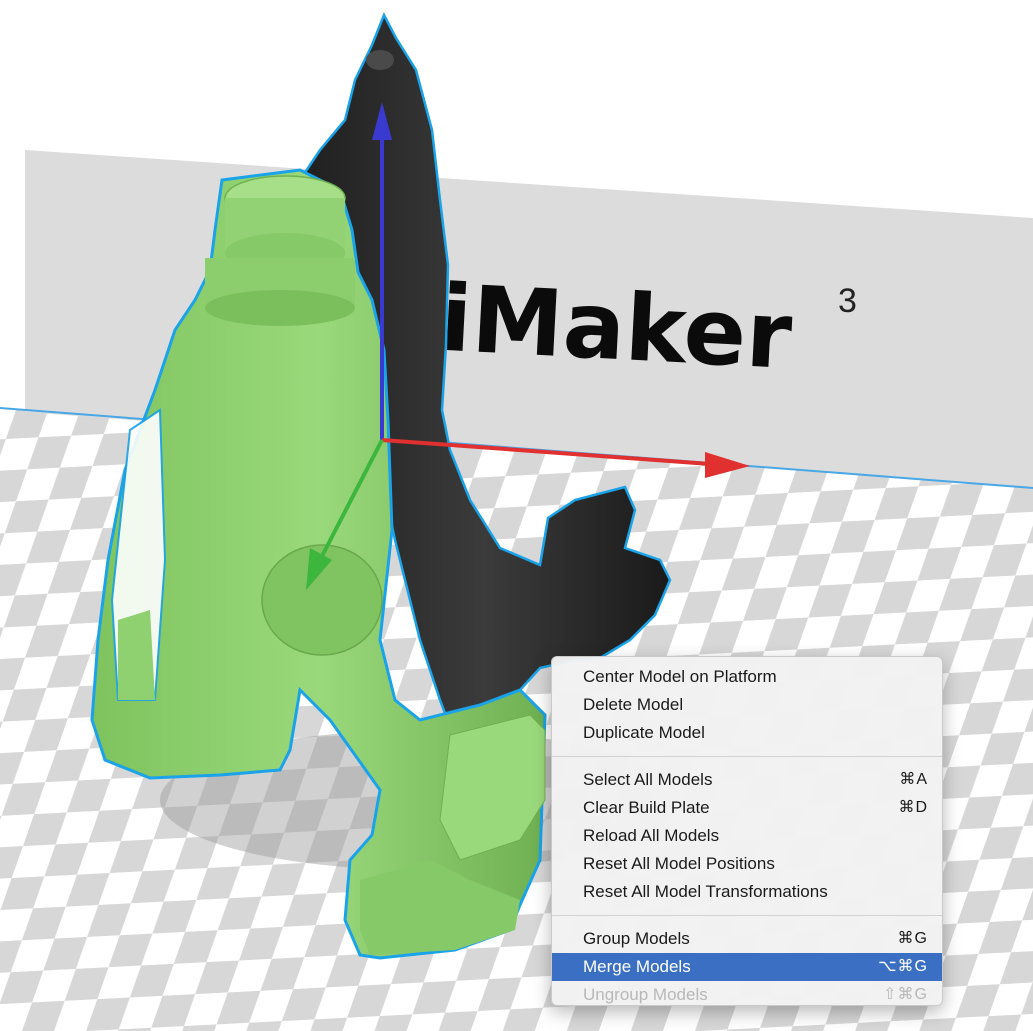 The width and height of the screenshot is (1033, 1031). What do you see at coordinates (679, 863) in the screenshot?
I see `menu-item-label: Reset All Model Positions` at bounding box center [679, 863].